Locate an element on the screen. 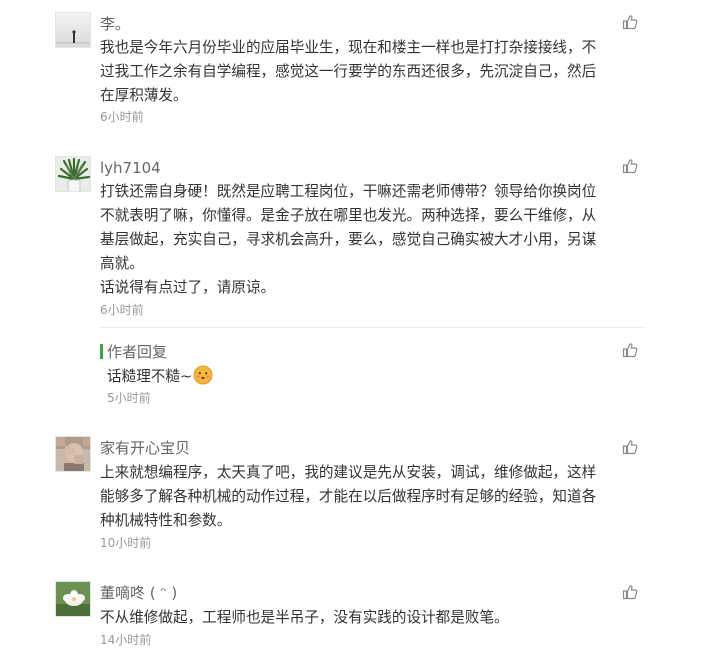 This screenshot has width=703, height=648. comment-author: 董嘀咚 ( ᵔ ) is located at coordinates (138, 593).